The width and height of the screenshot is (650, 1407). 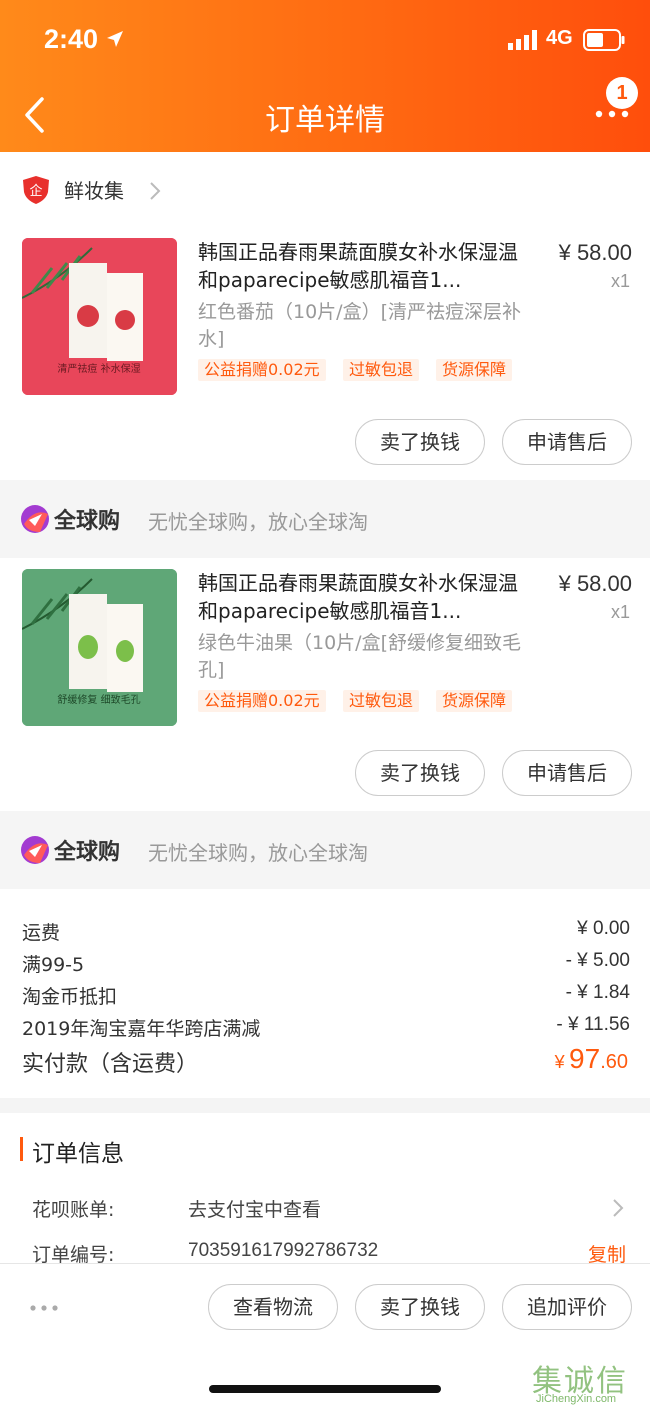 I want to click on fee-value: - ¥ 5.00, so click(x=597, y=960).